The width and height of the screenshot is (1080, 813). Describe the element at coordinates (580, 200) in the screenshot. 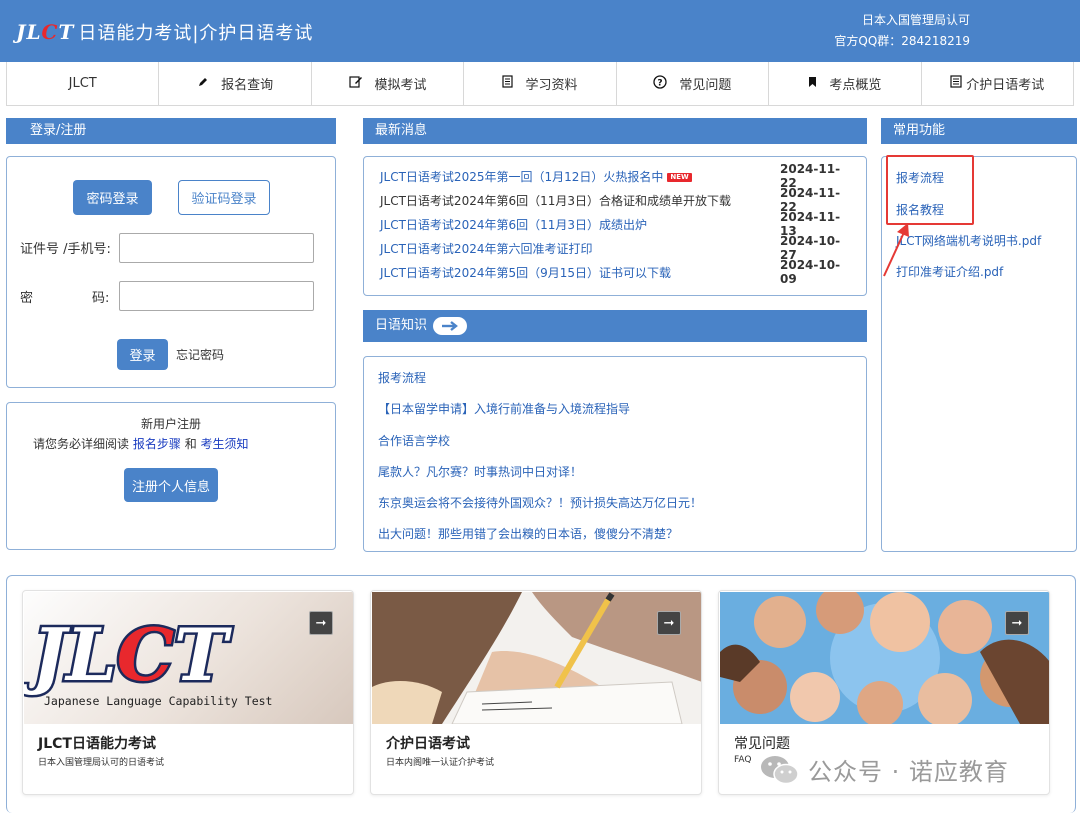

I see `news-title: JLCT日语考试2024年第6回（11月3日）合格证和成绩单开放下载` at that location.